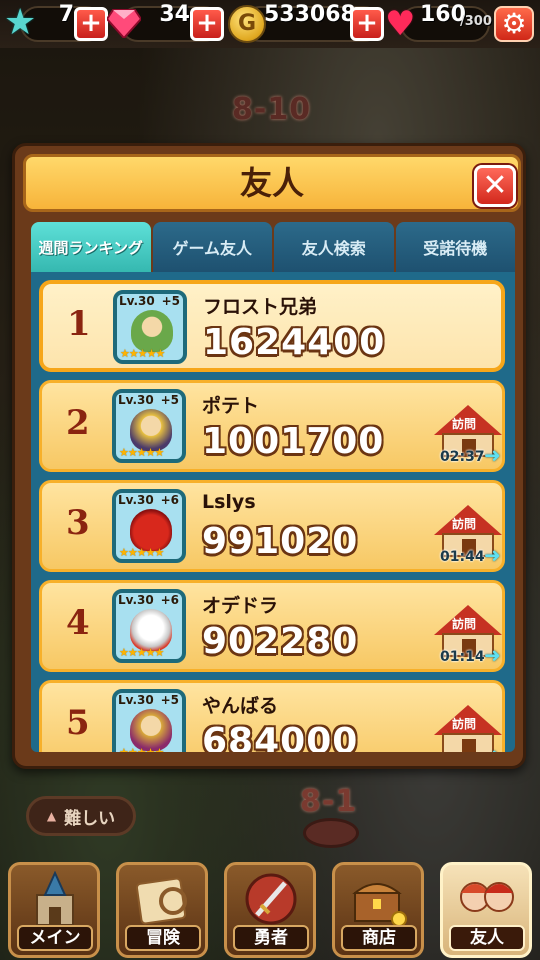  What do you see at coordinates (163, 938) in the screenshot?
I see `nav-label: 冒険` at bounding box center [163, 938].